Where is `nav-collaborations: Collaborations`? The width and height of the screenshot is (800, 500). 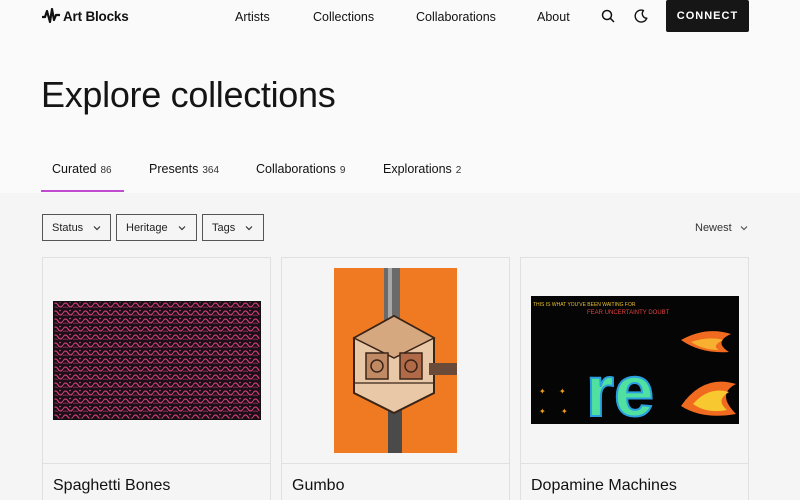 nav-collaborations: Collaborations is located at coordinates (456, 17).